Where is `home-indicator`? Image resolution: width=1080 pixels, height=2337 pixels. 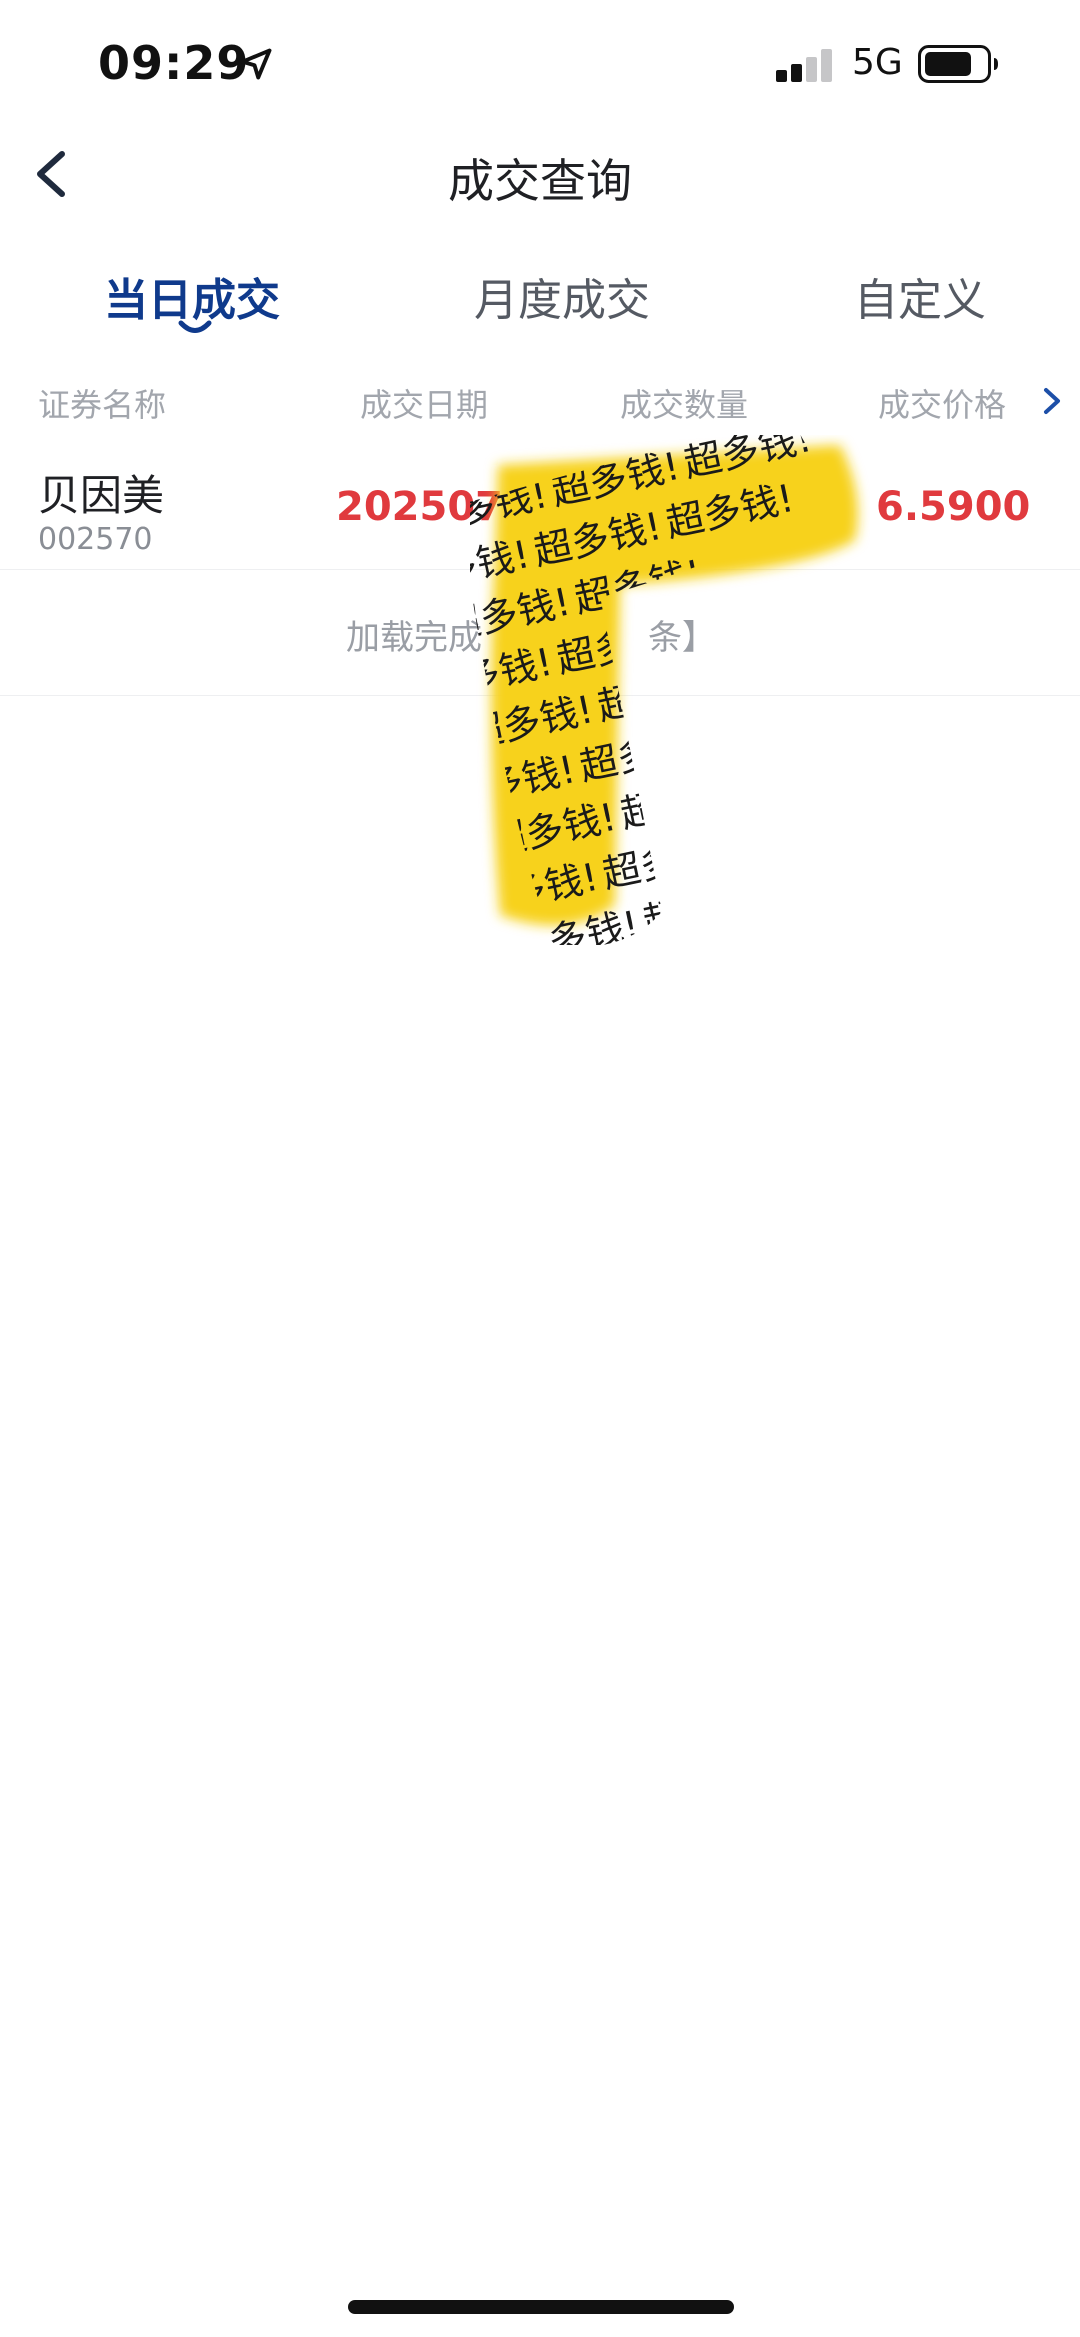
home-indicator is located at coordinates (541, 2307).